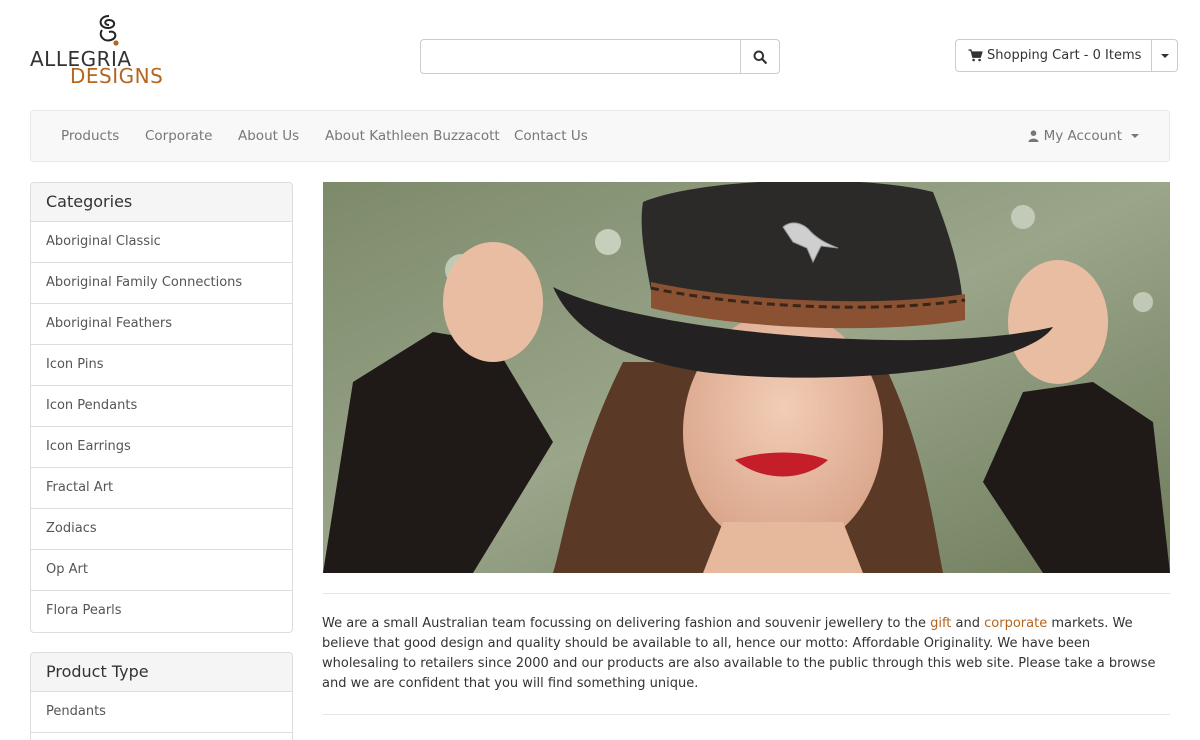 The height and width of the screenshot is (740, 1200). What do you see at coordinates (117, 76) in the screenshot?
I see `logo-text-designs: DESIGNS` at bounding box center [117, 76].